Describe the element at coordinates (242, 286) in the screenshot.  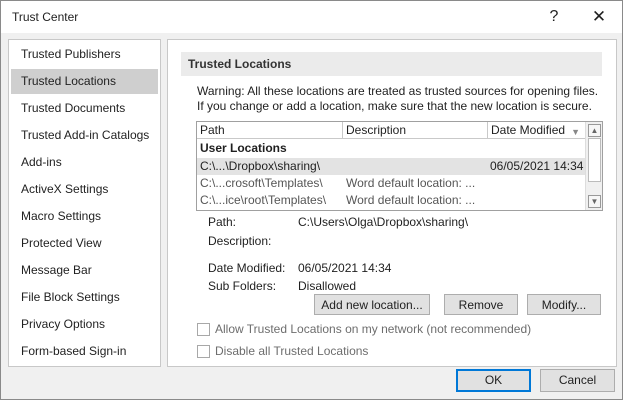
I see `sub-folders-label: Sub Folders:` at that location.